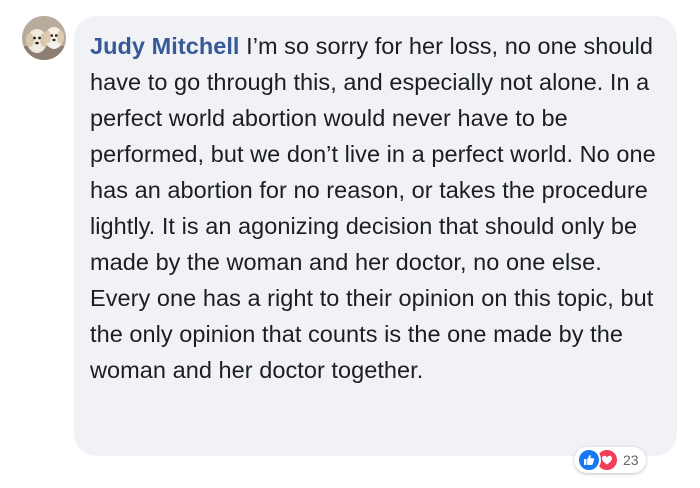 The width and height of the screenshot is (700, 488). I want to click on reaction-count: 23, so click(631, 460).